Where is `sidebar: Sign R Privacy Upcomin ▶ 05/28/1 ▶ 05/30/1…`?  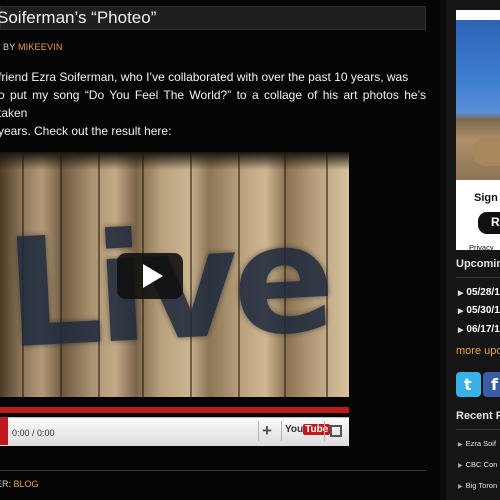 sidebar: Sign R Privacy Upcomin ▶ 05/28/1 ▶ 05/30/1… is located at coordinates (473, 250).